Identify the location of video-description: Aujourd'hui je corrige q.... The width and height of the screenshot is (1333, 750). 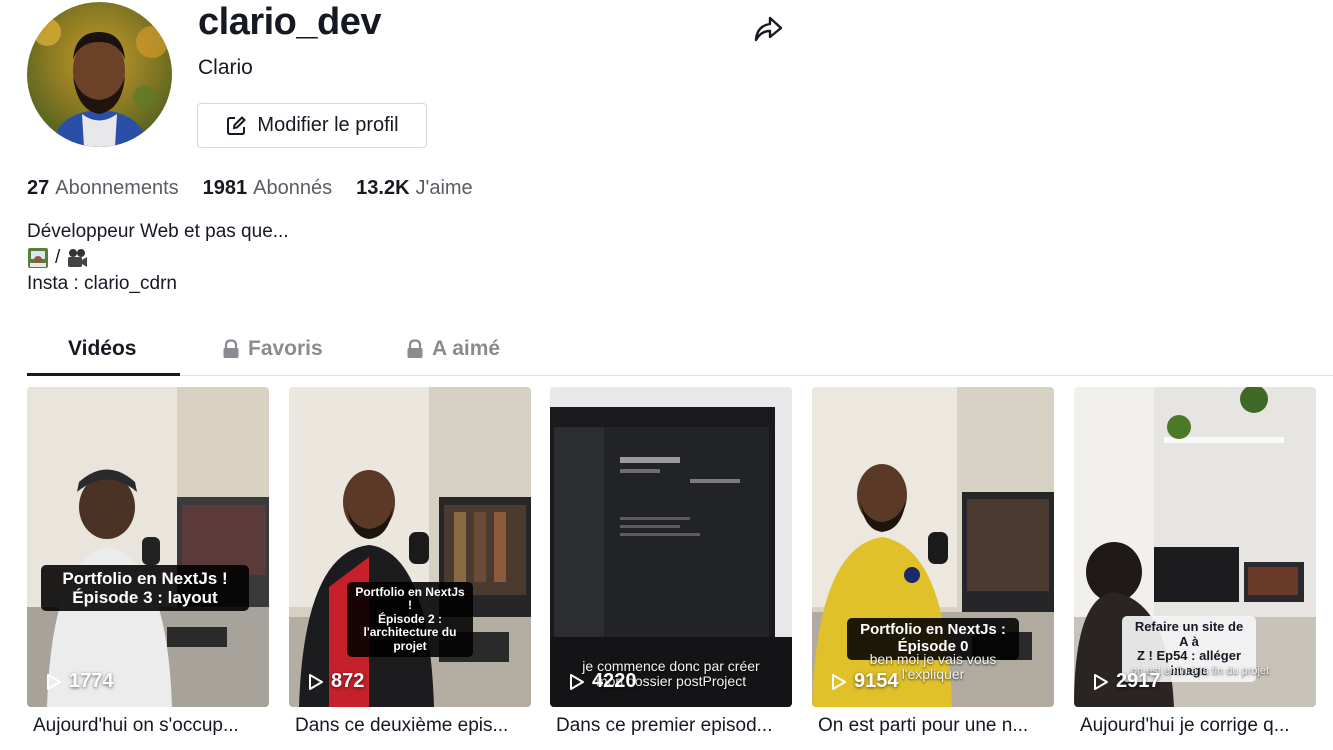
(1195, 726).